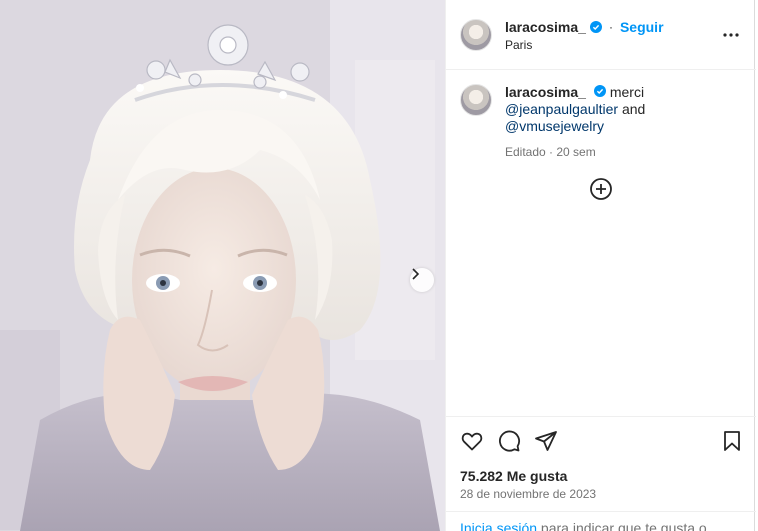 This screenshot has height=531, width=758. What do you see at coordinates (545, 27) in the screenshot?
I see `author-username: laracosima_` at bounding box center [545, 27].